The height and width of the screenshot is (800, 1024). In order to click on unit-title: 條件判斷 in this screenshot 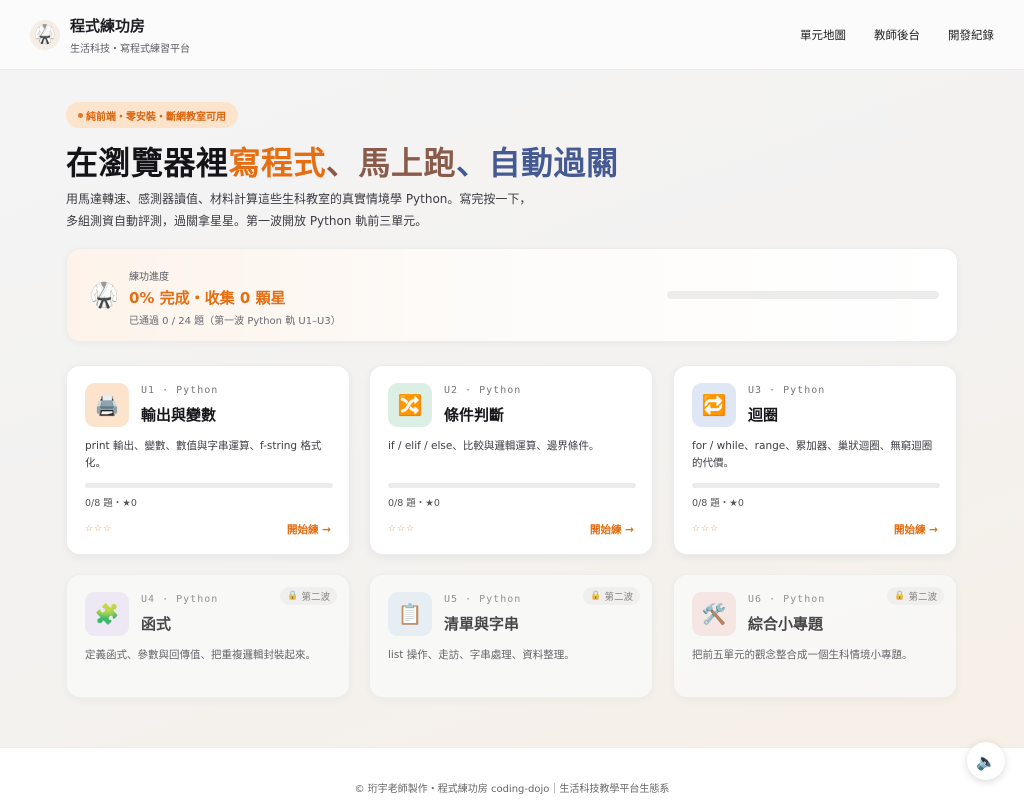, I will do `click(474, 415)`.